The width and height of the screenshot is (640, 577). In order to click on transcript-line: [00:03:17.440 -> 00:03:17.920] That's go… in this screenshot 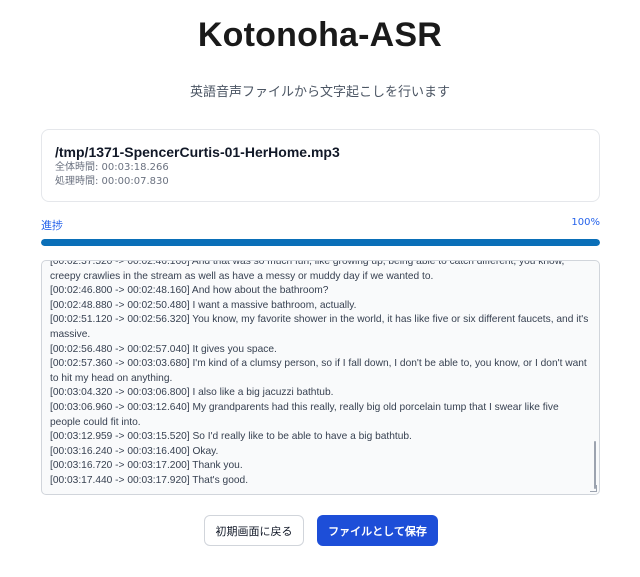, I will do `click(149, 480)`.